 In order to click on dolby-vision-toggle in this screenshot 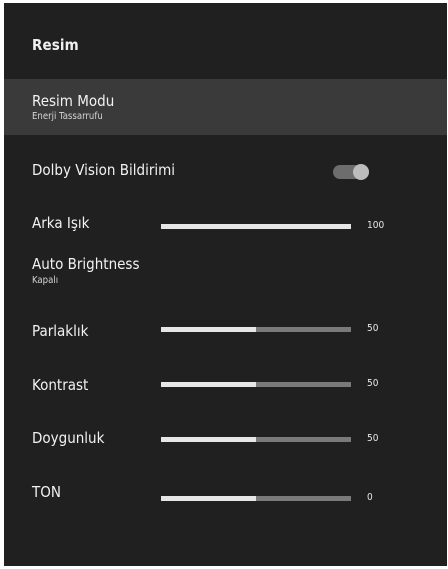, I will do `click(351, 172)`.